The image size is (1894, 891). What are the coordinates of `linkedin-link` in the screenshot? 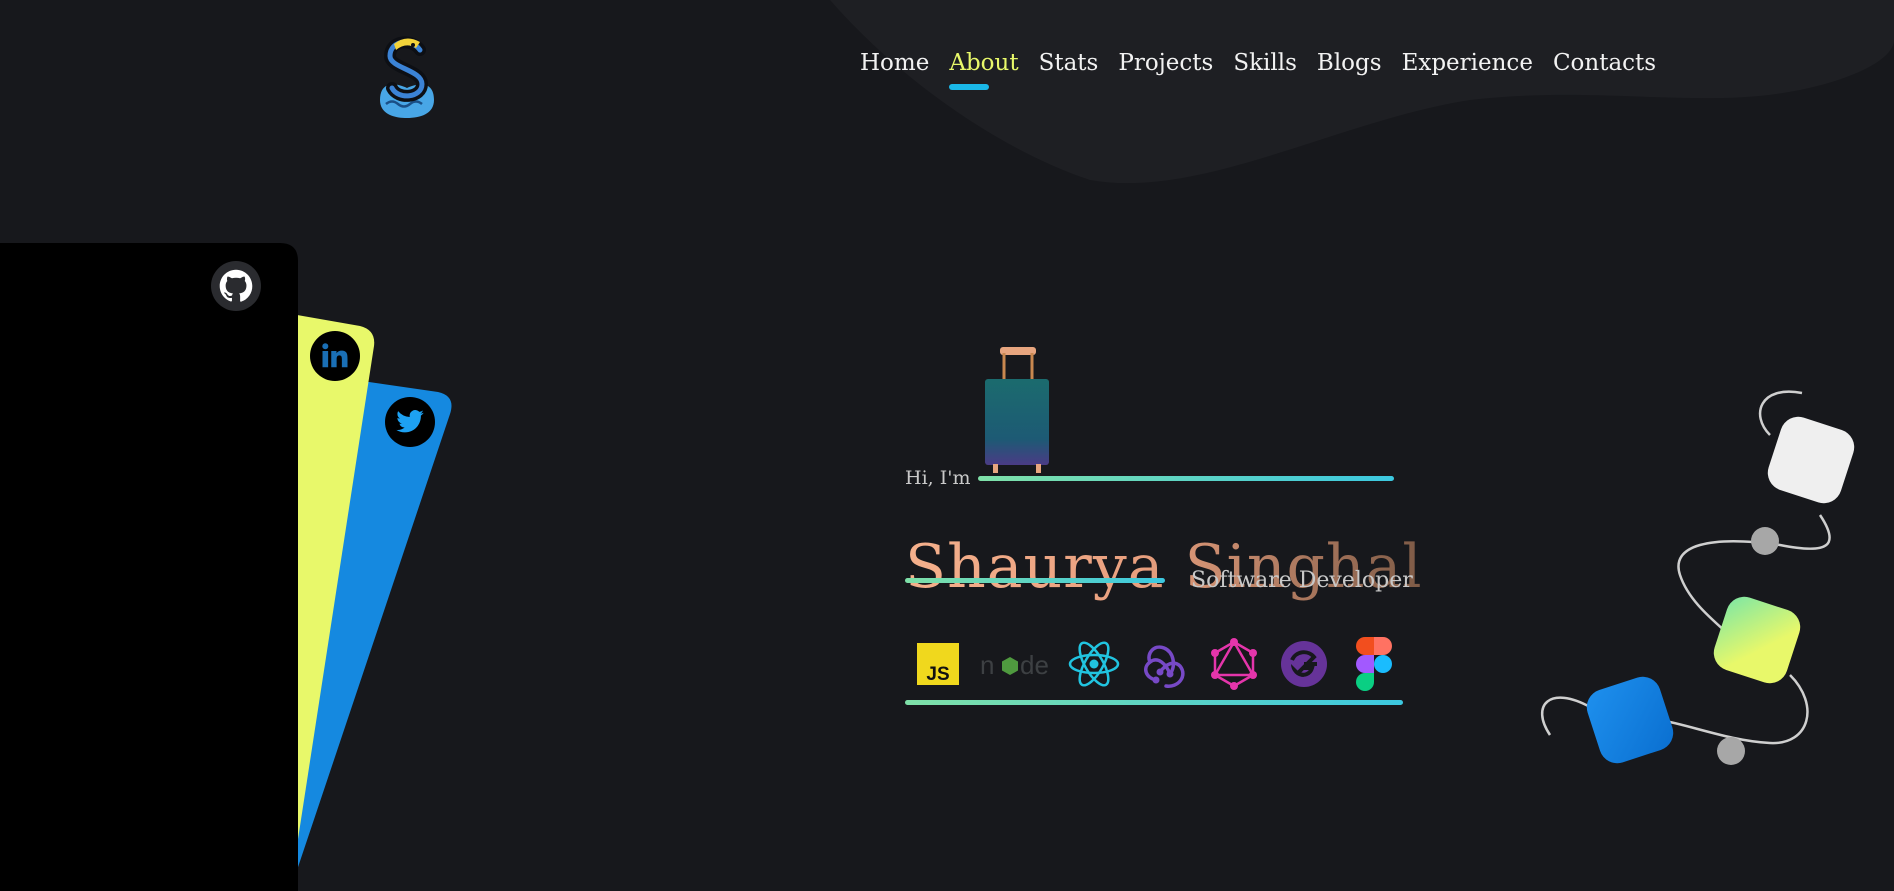 It's located at (335, 356).